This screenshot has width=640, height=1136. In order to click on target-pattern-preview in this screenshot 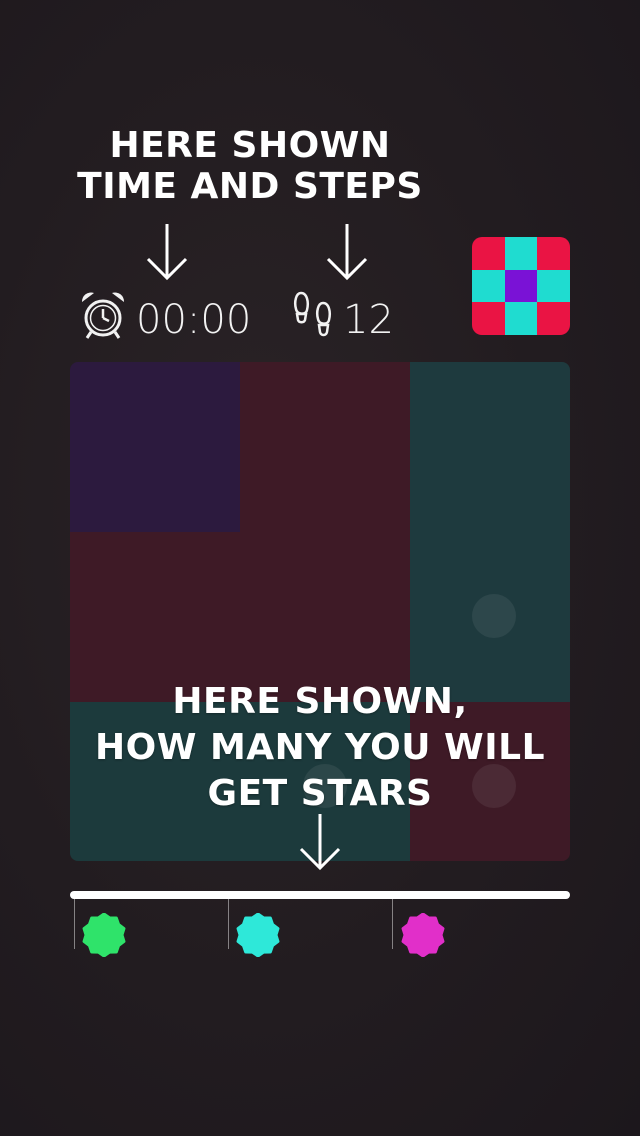, I will do `click(521, 286)`.